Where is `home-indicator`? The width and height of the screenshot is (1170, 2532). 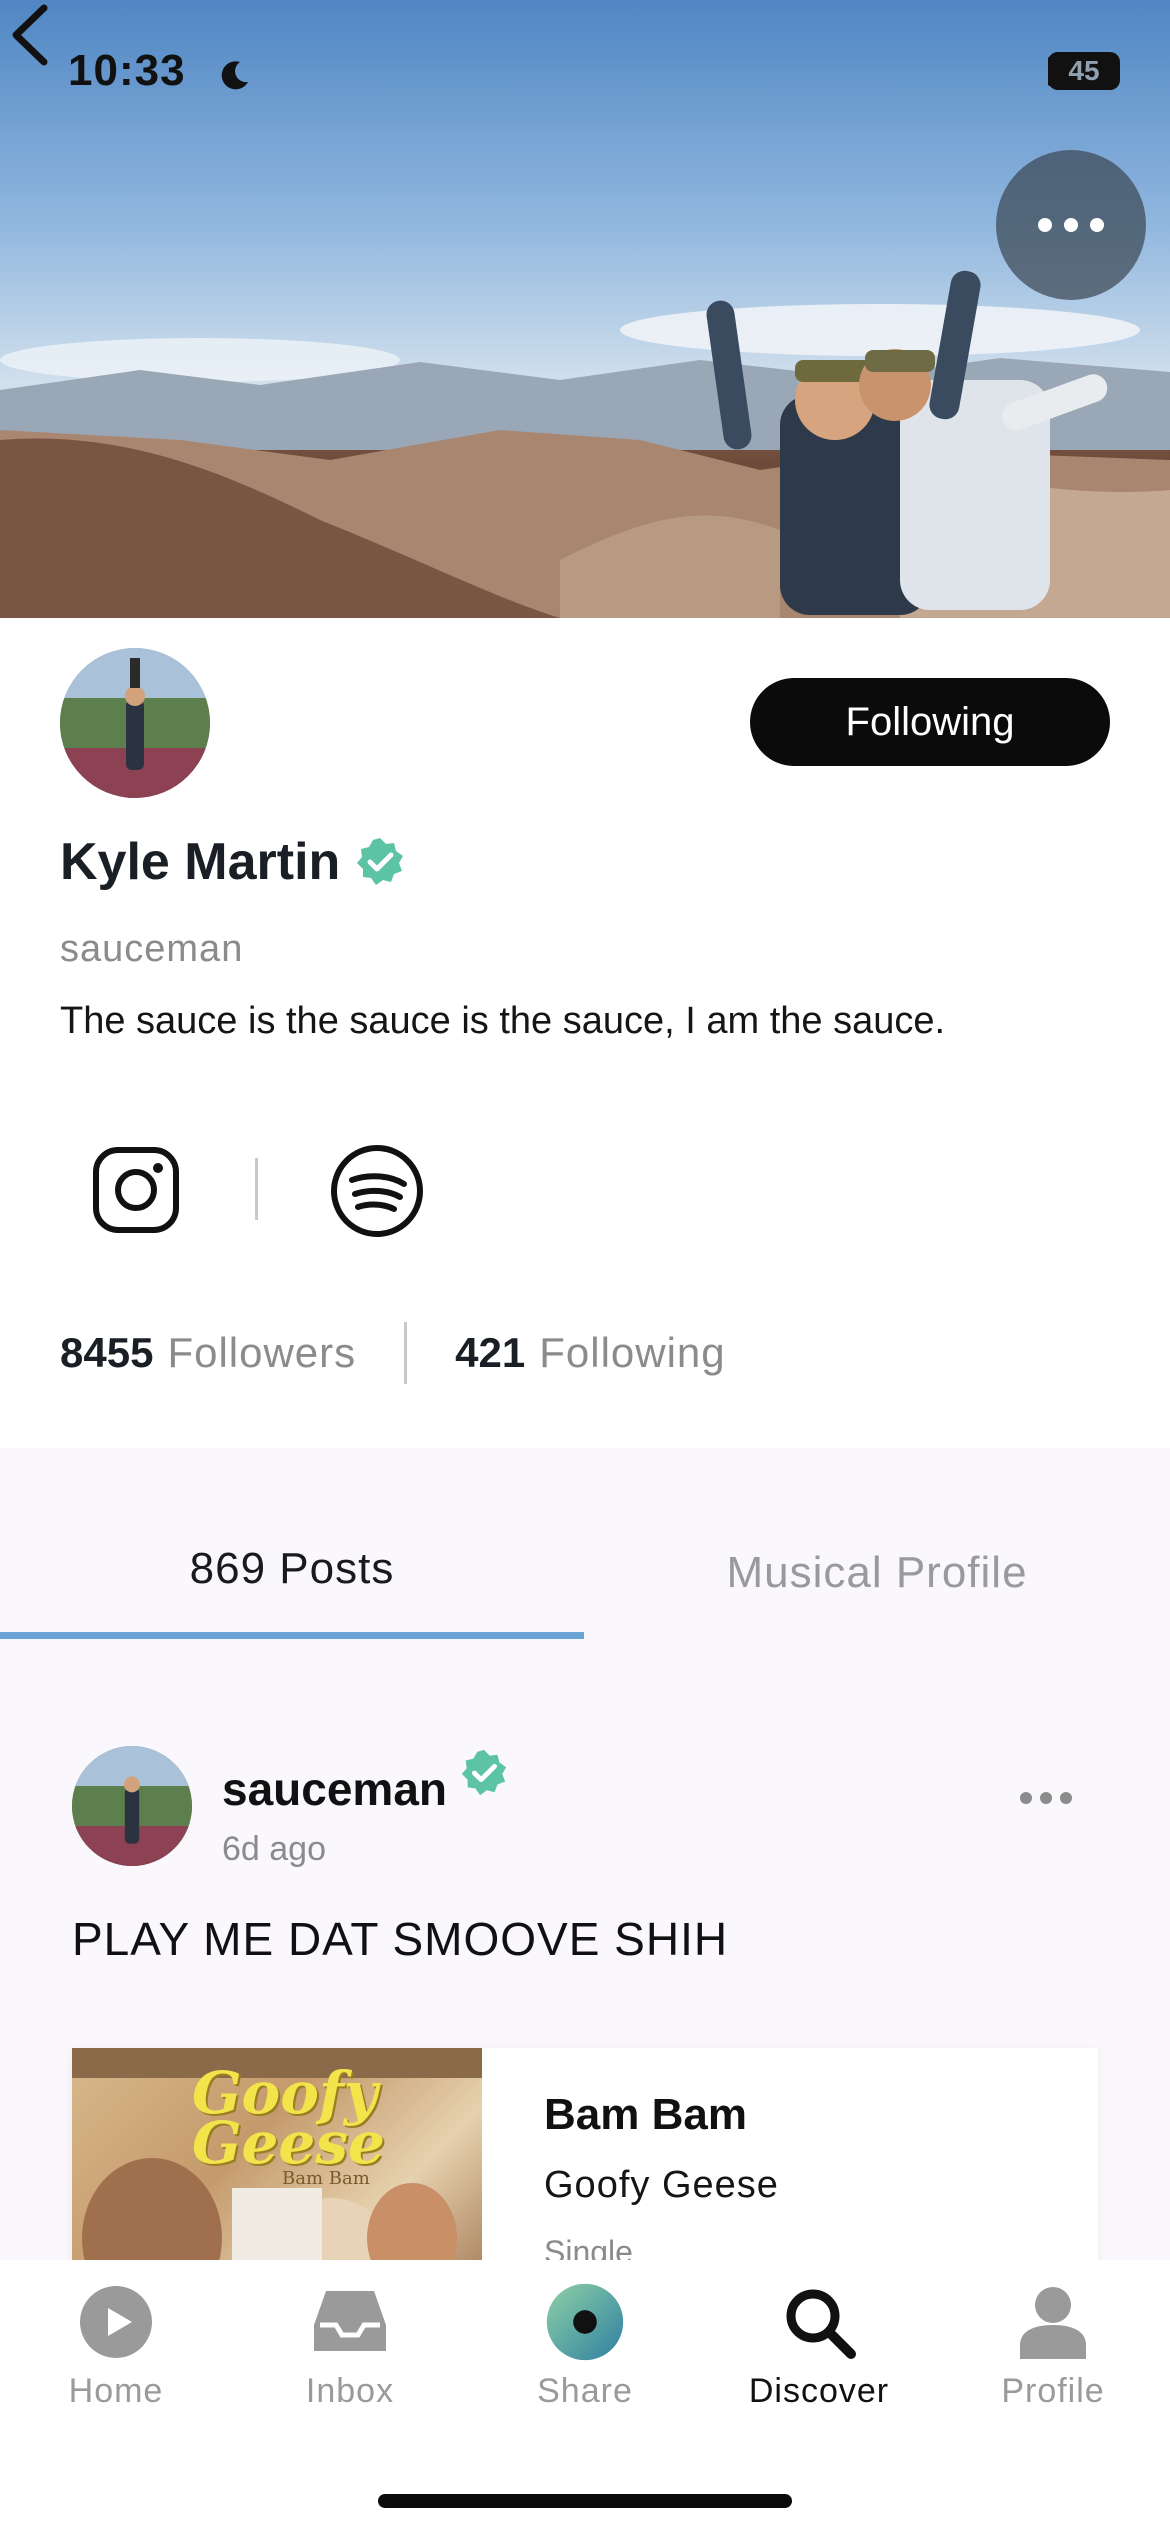 home-indicator is located at coordinates (585, 2501).